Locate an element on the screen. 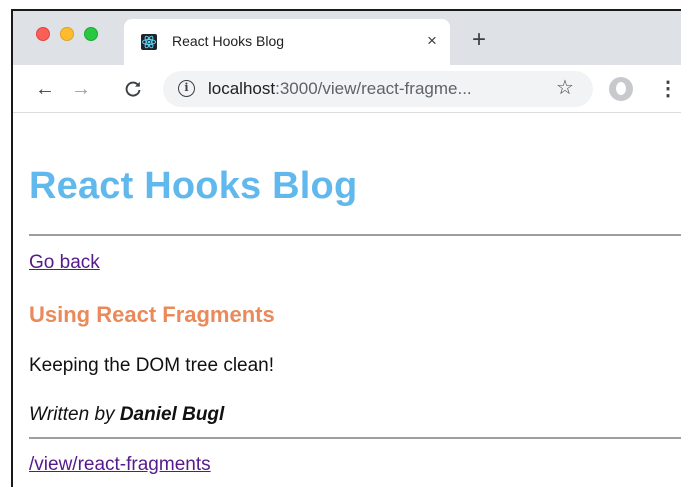  window-close-button is located at coordinates (43, 34).